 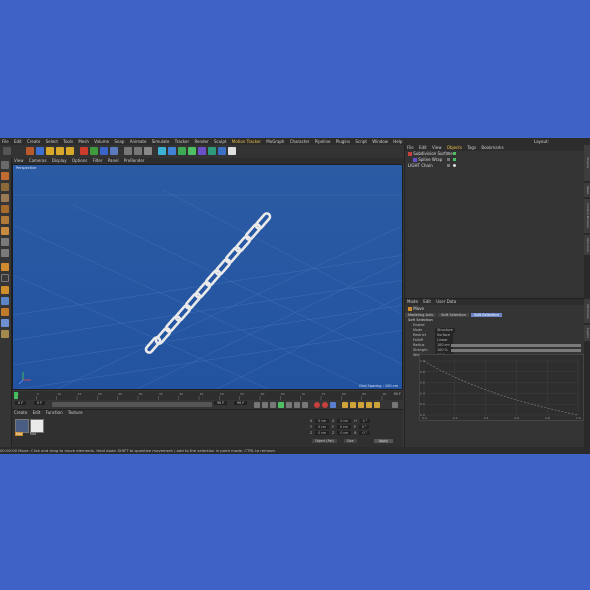 What do you see at coordinates (344, 433) in the screenshot?
I see `size-z-field: 0 cm` at bounding box center [344, 433].